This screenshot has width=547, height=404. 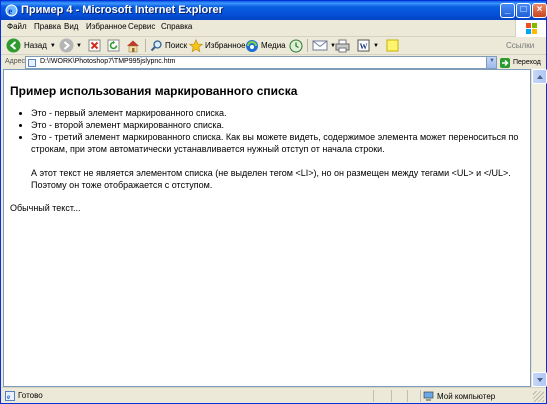 I want to click on search-button: Поиск, so click(x=168, y=45).